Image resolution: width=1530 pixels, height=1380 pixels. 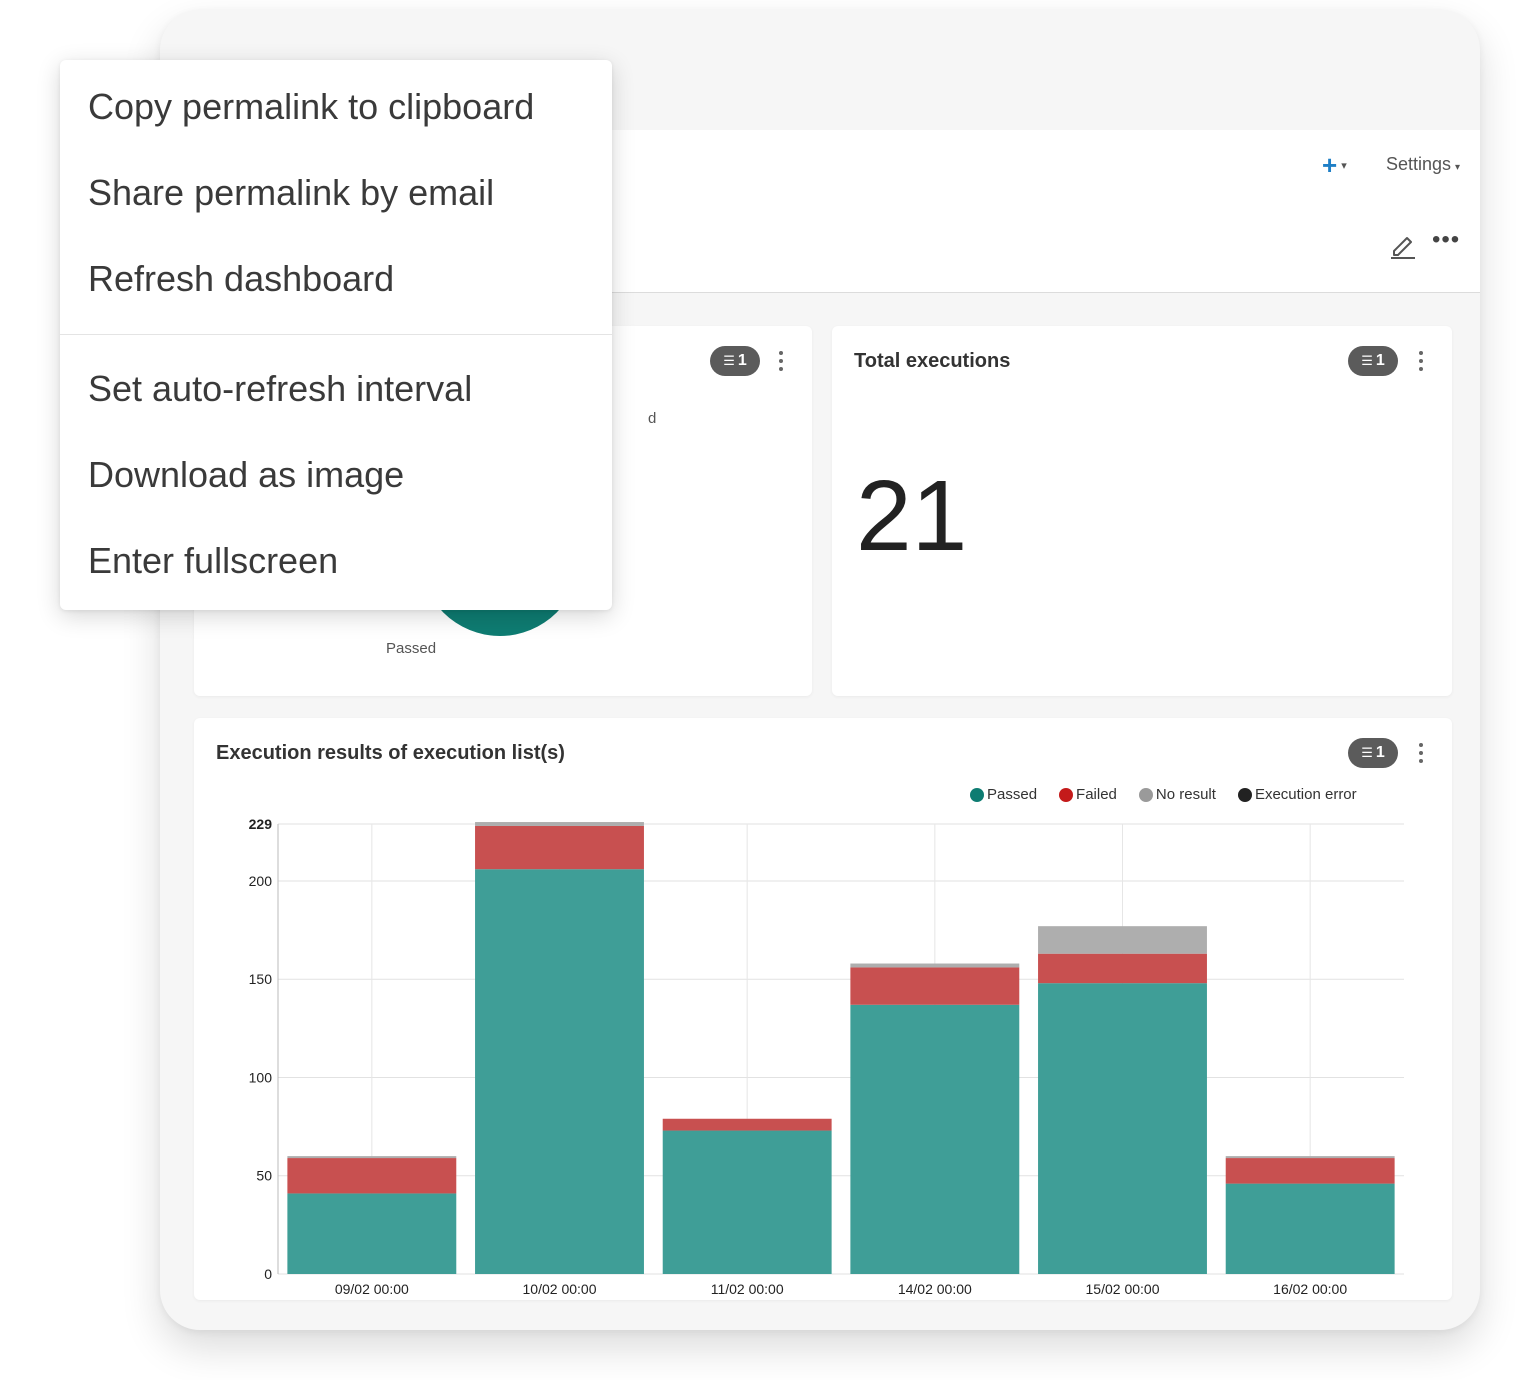 I want to click on settings-menu-button: Settings ▾, so click(x=1423, y=164).